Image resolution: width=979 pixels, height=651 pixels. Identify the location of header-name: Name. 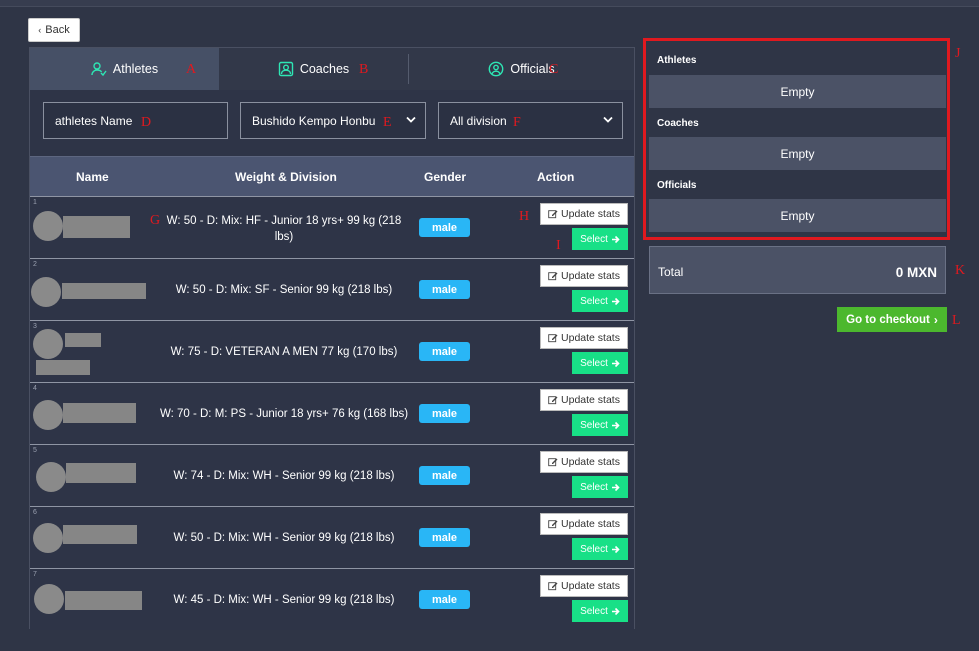
(92, 177).